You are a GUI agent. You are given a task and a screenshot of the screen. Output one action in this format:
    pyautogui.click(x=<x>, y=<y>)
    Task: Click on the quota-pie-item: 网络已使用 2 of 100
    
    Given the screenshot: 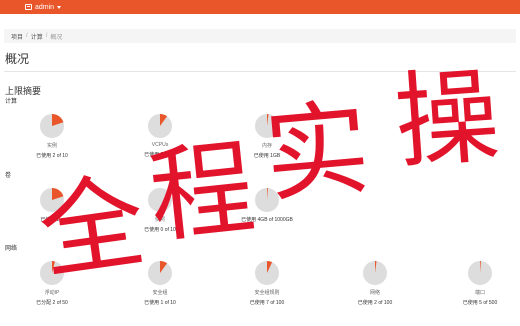 What is the action you would take?
    pyautogui.click(x=375, y=283)
    